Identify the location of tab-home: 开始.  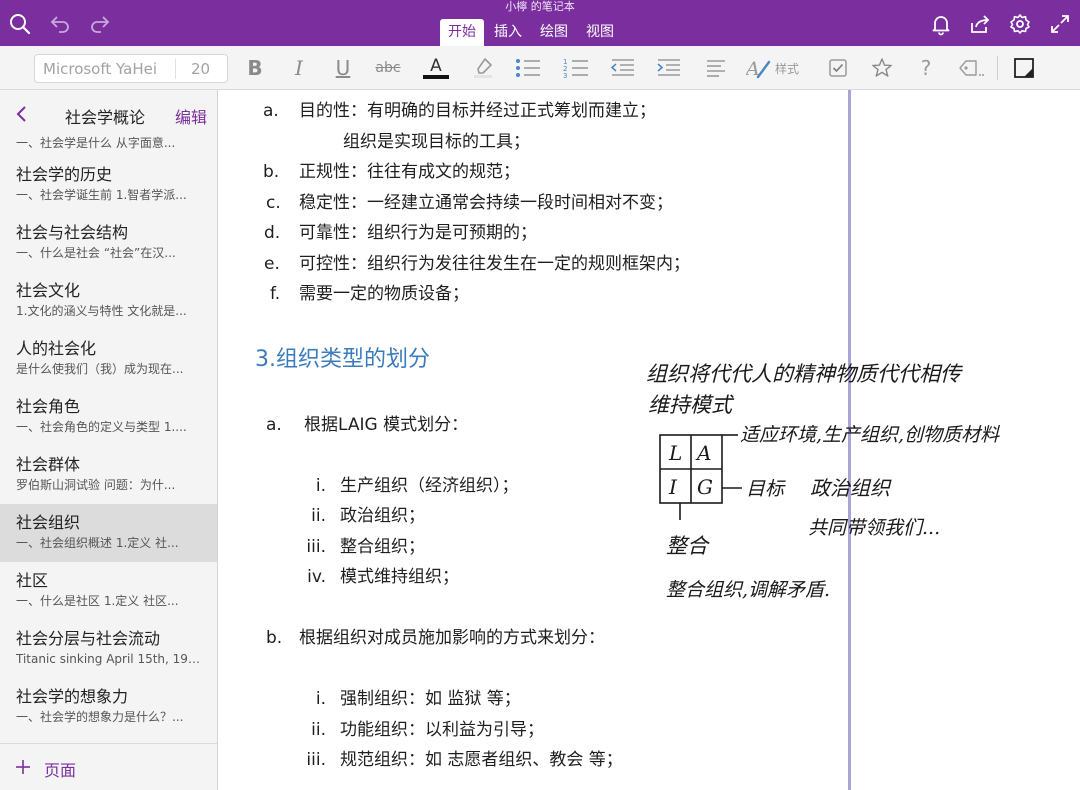
(462, 32).